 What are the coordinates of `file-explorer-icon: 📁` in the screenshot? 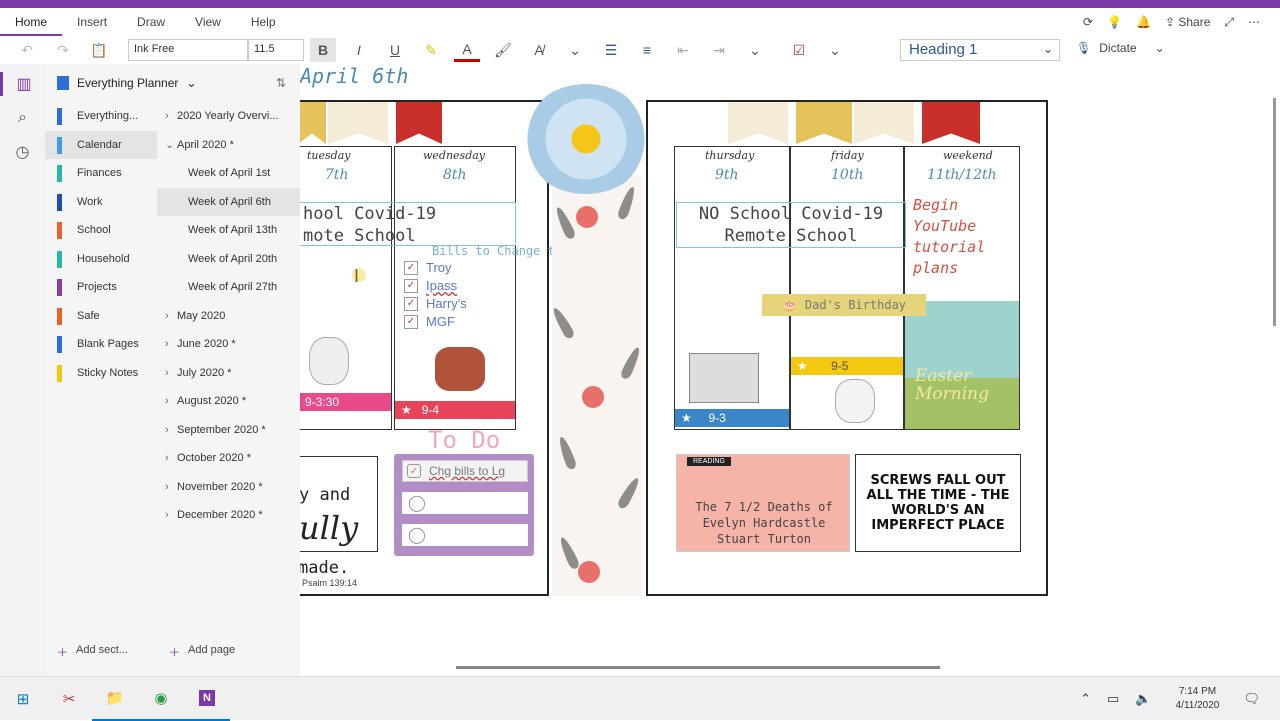 It's located at (115, 699).